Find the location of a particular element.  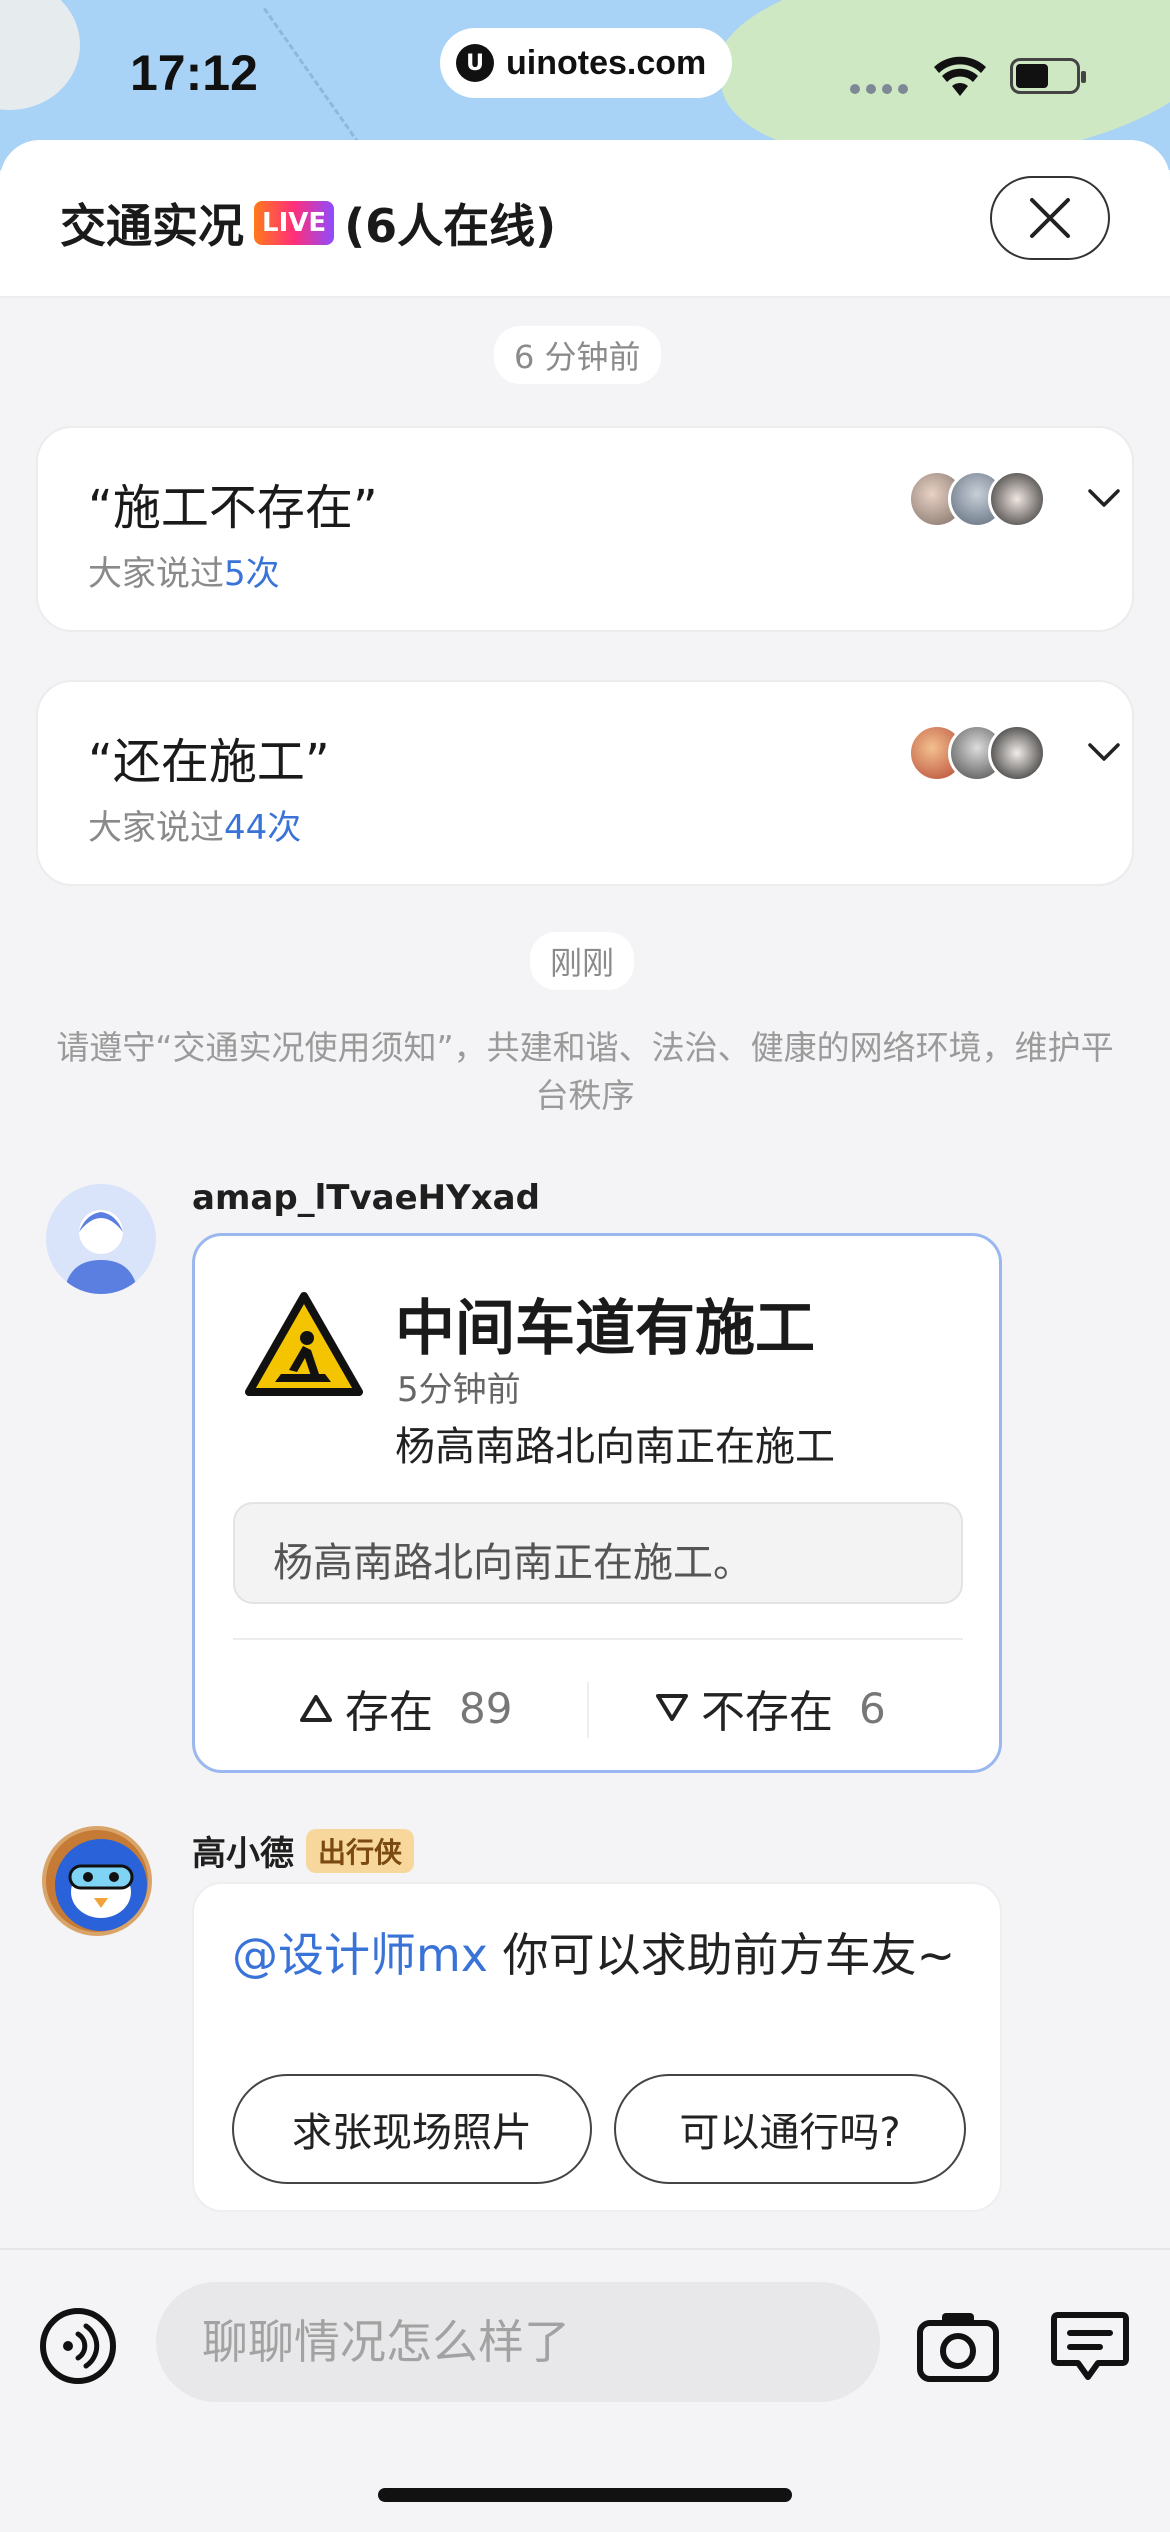

close-icon is located at coordinates (1050, 218).